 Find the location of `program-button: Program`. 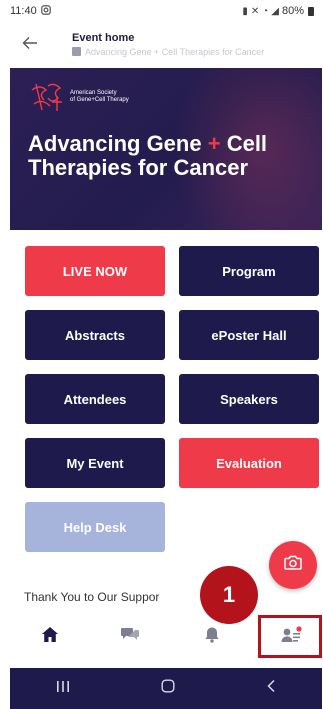

program-button: Program is located at coordinates (249, 271).